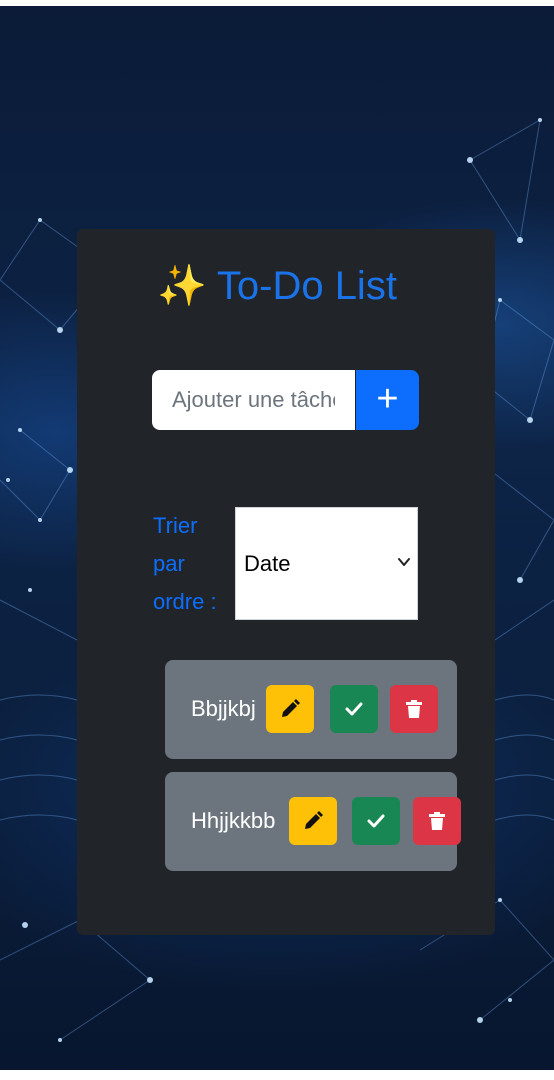 This screenshot has height=1080, width=554. What do you see at coordinates (267, 563) in the screenshot?
I see `sort-select-value: Date` at bounding box center [267, 563].